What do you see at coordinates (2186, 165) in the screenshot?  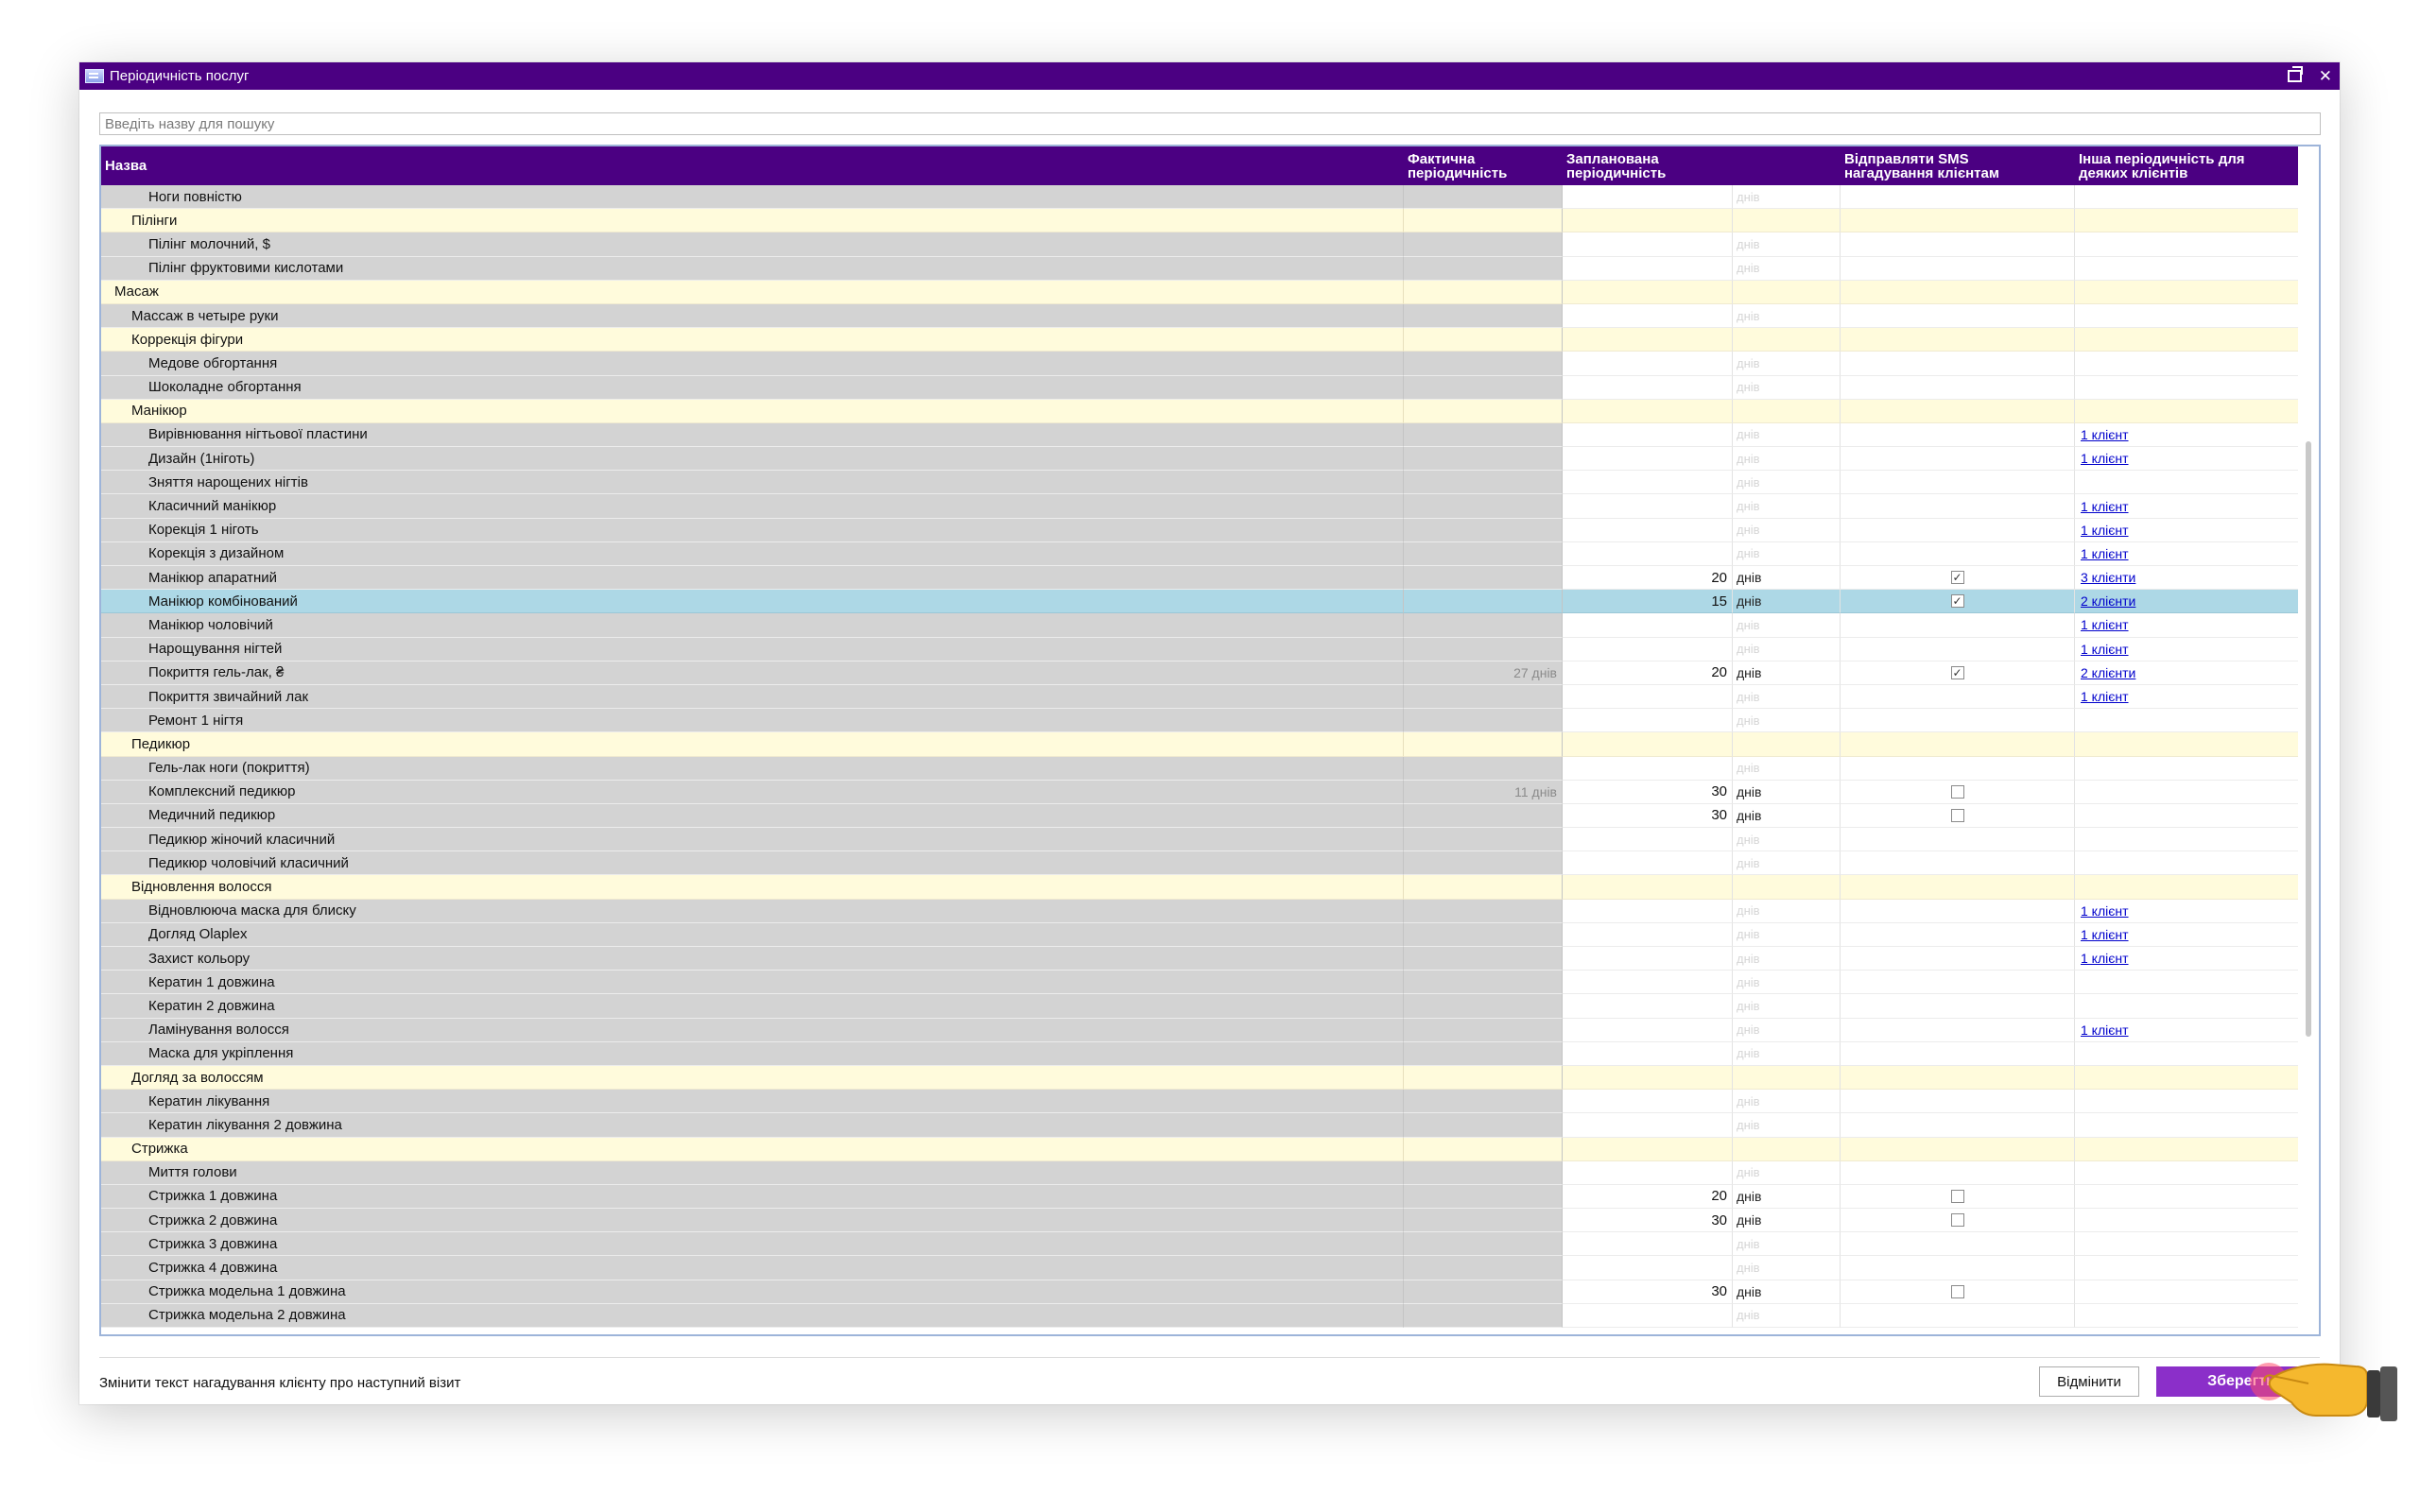 I see `column-header-other: Інша періодичність для деяких клієнтів` at bounding box center [2186, 165].